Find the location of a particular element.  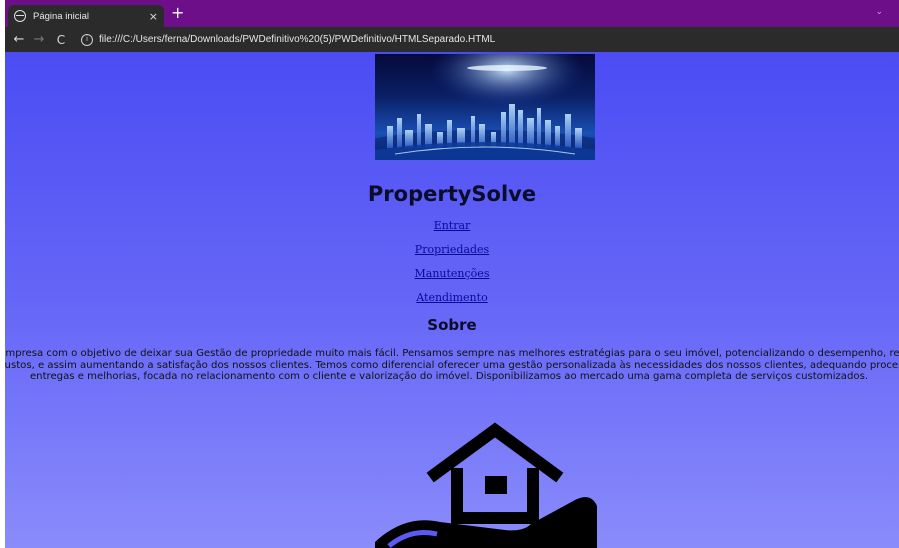

nav-link-manutencoes: Manutenções is located at coordinates (452, 273).